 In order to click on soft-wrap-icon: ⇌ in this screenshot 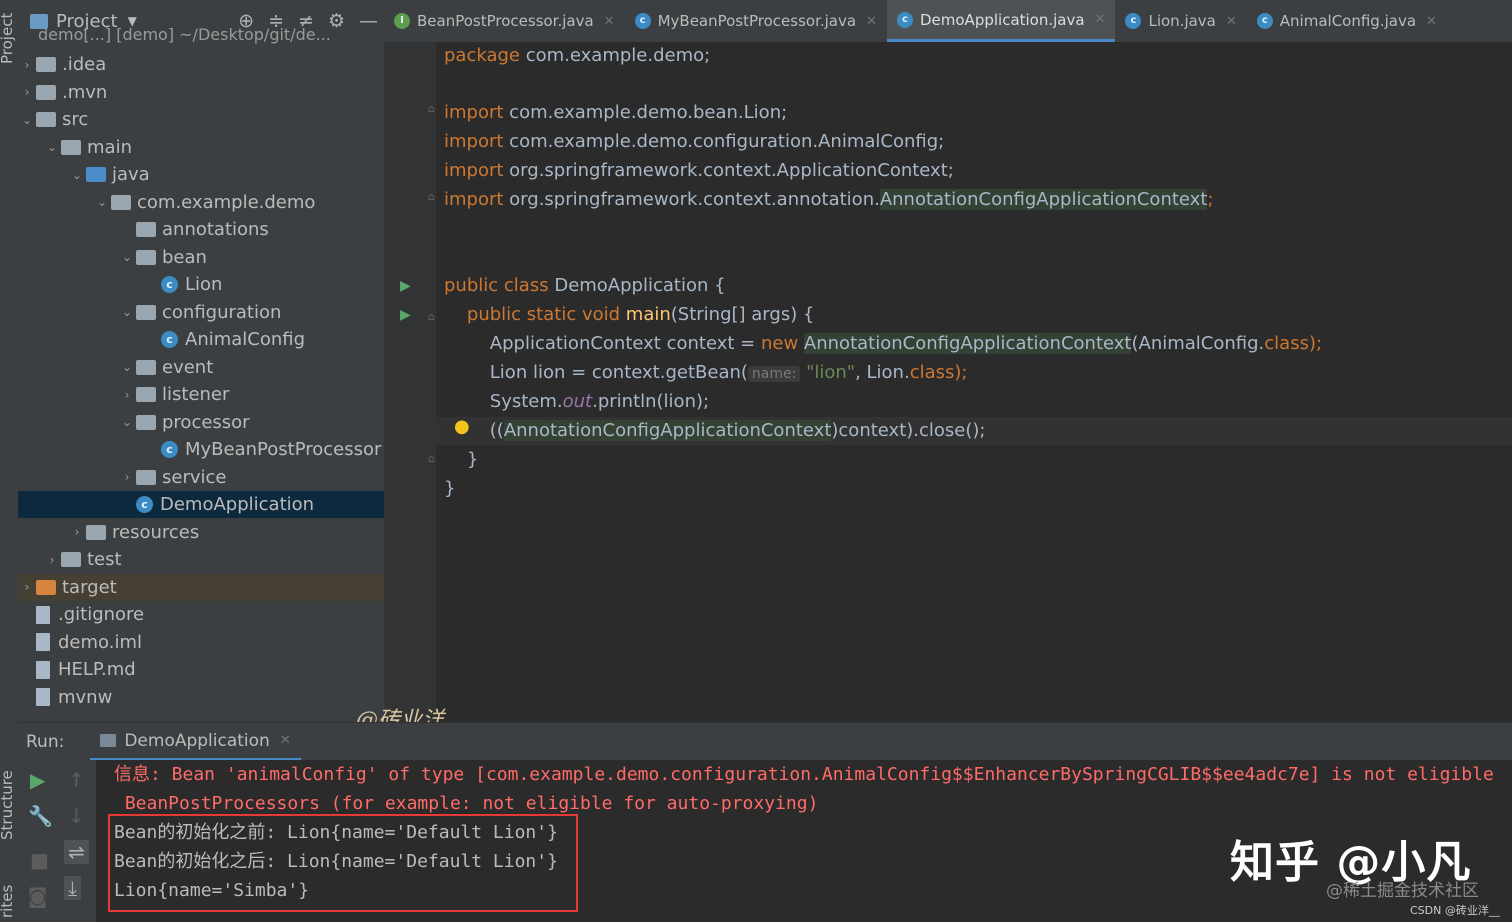, I will do `click(76, 852)`.